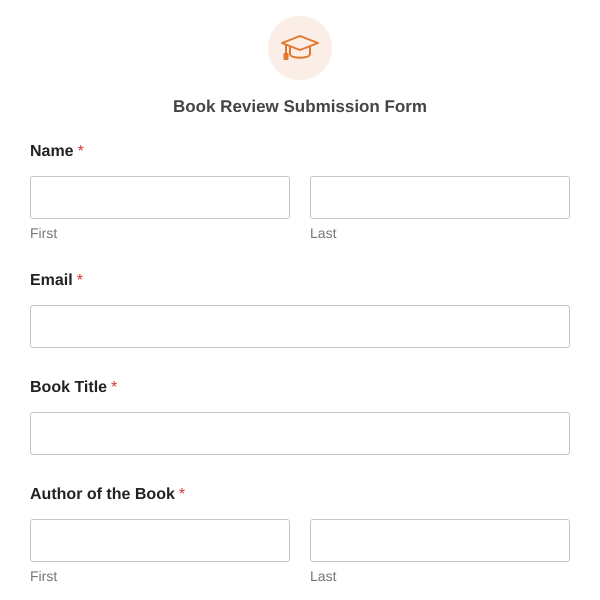 The width and height of the screenshot is (600, 600). I want to click on field-label: Email, so click(51, 280).